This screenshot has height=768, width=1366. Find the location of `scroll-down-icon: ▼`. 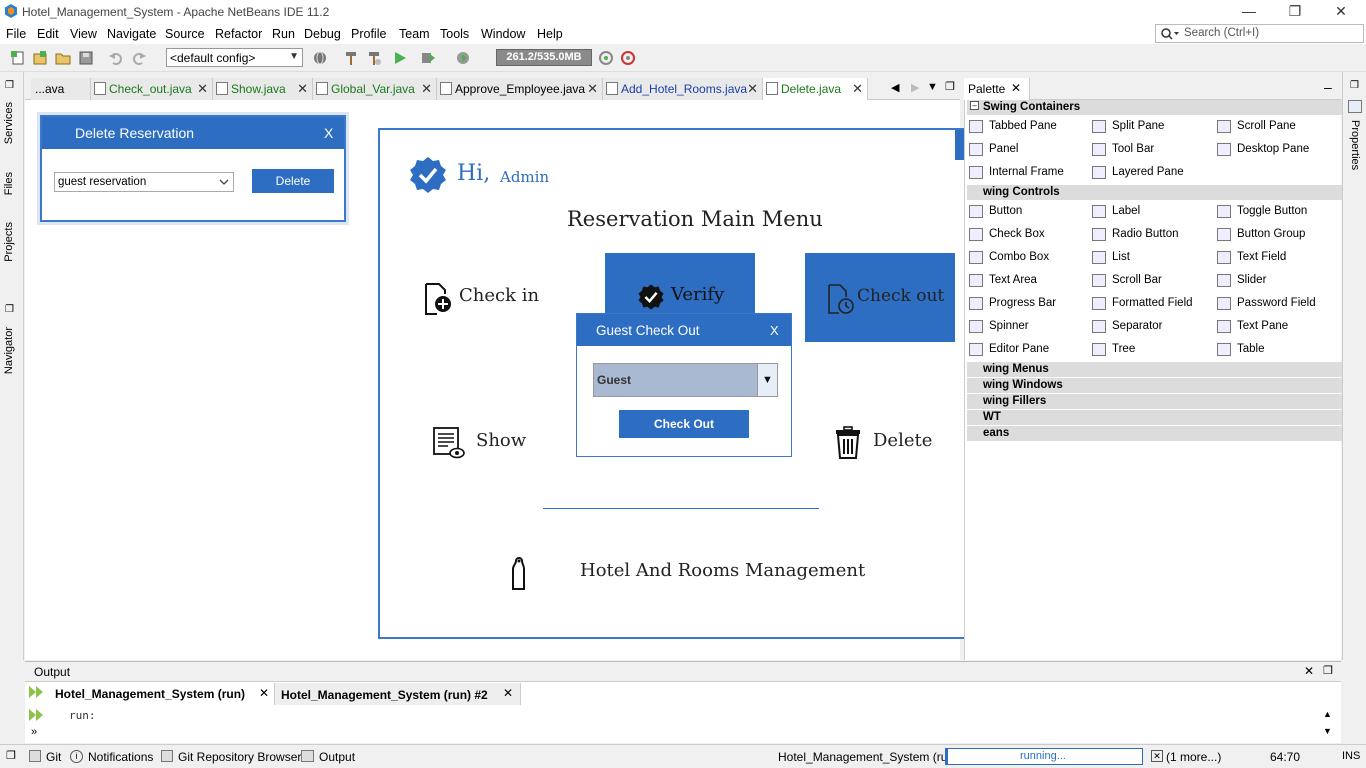

scroll-down-icon: ▼ is located at coordinates (1327, 731).